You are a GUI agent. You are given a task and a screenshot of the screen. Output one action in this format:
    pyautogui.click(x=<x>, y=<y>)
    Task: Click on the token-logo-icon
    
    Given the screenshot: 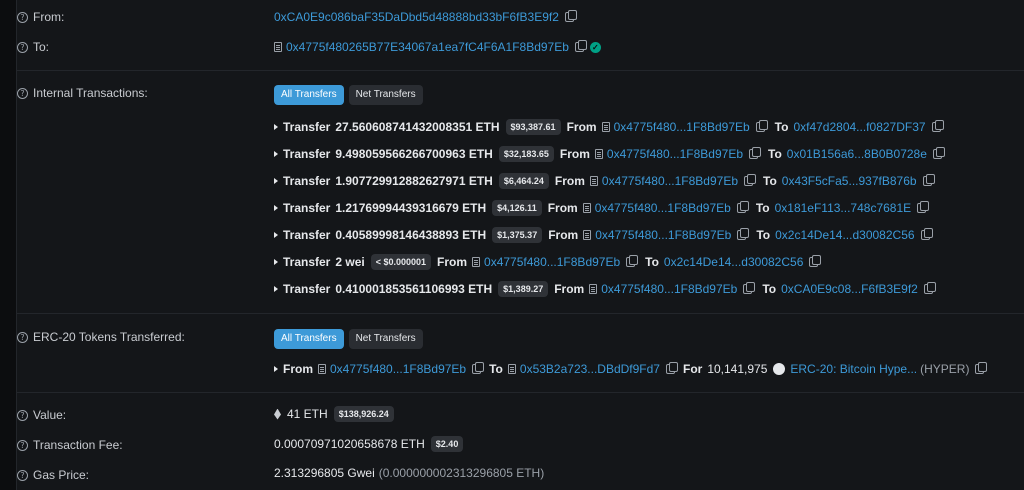 What is the action you would take?
    pyautogui.click(x=779, y=369)
    